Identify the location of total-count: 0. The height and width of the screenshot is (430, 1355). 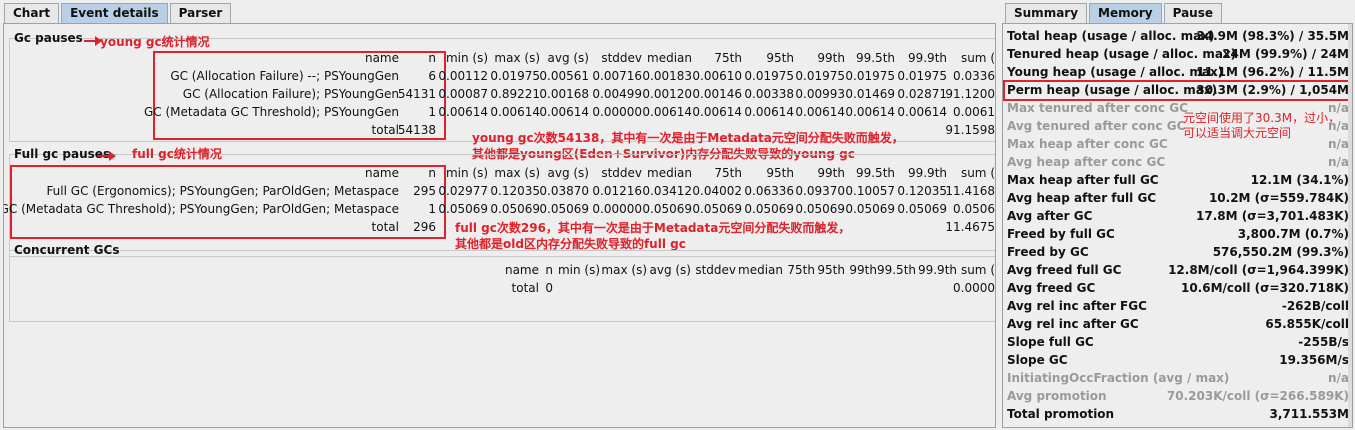
(549, 288).